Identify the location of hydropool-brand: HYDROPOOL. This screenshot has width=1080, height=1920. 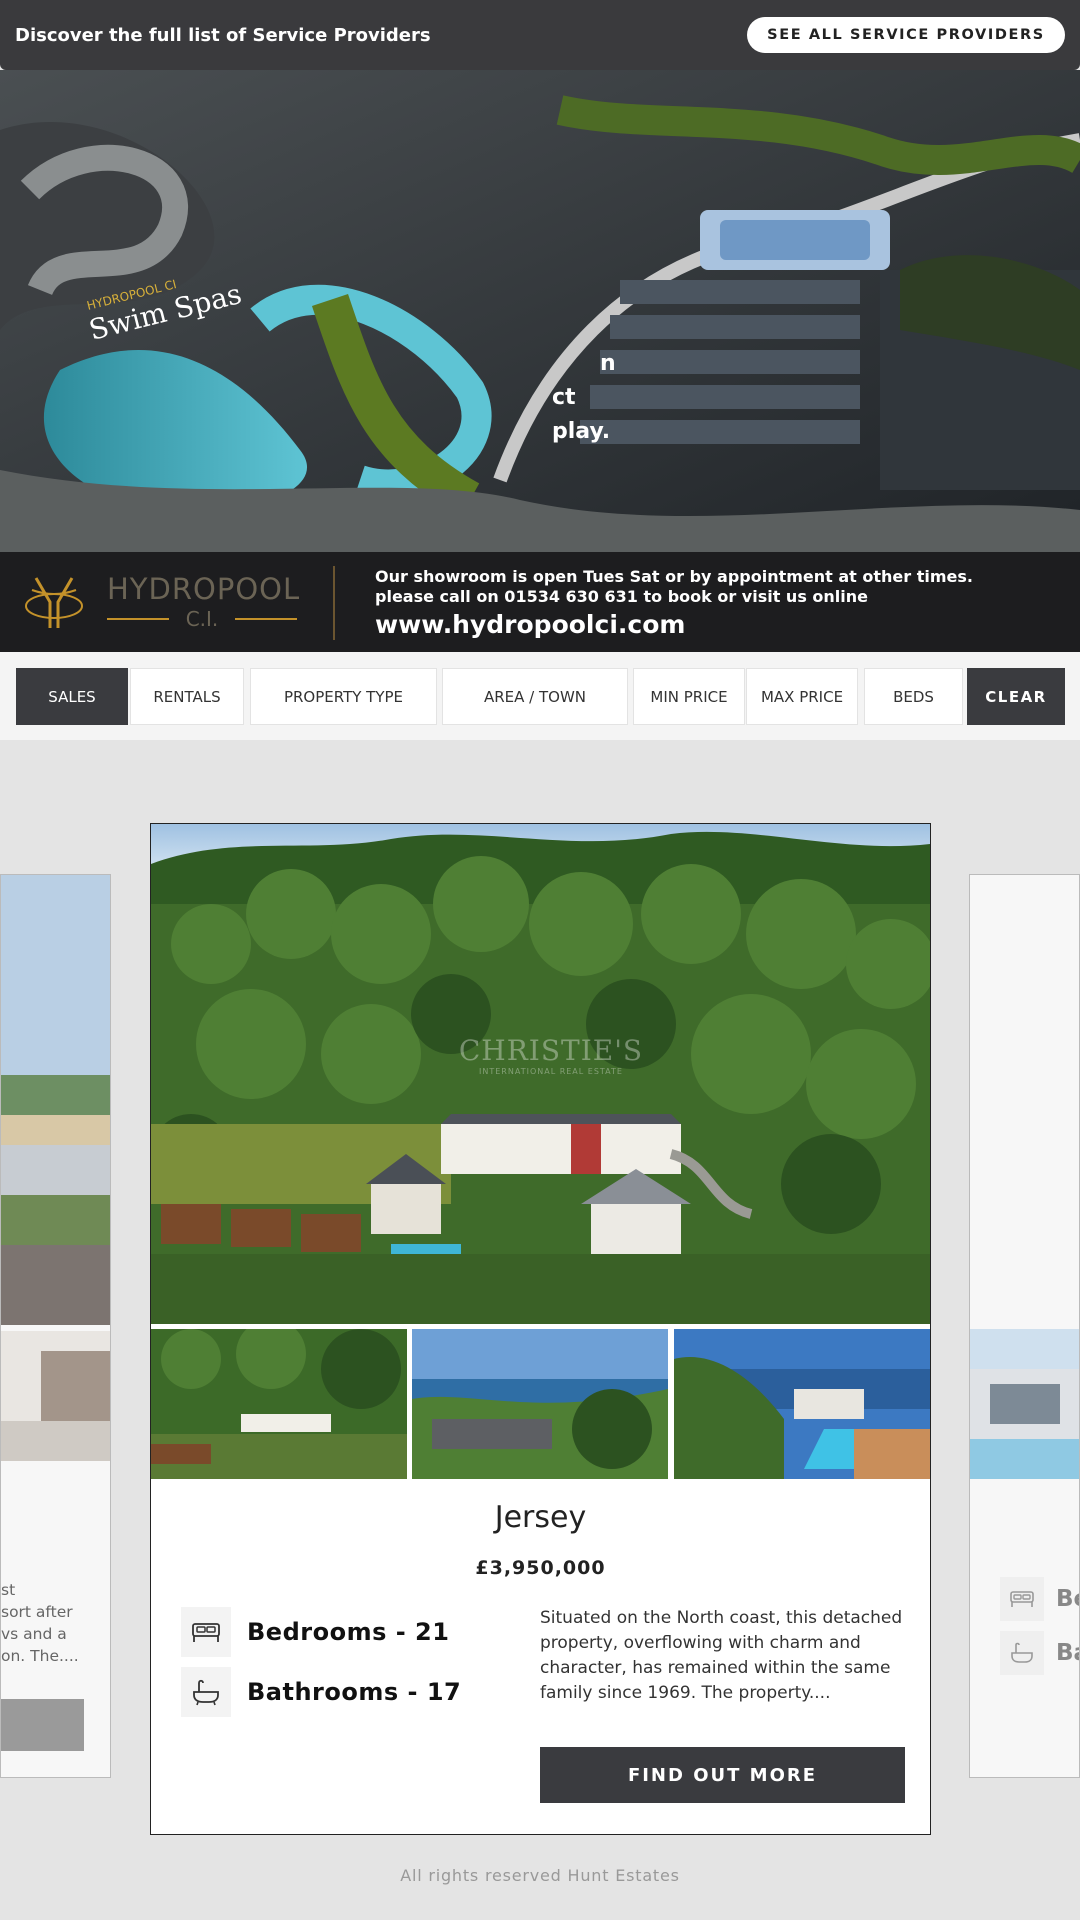
(204, 589).